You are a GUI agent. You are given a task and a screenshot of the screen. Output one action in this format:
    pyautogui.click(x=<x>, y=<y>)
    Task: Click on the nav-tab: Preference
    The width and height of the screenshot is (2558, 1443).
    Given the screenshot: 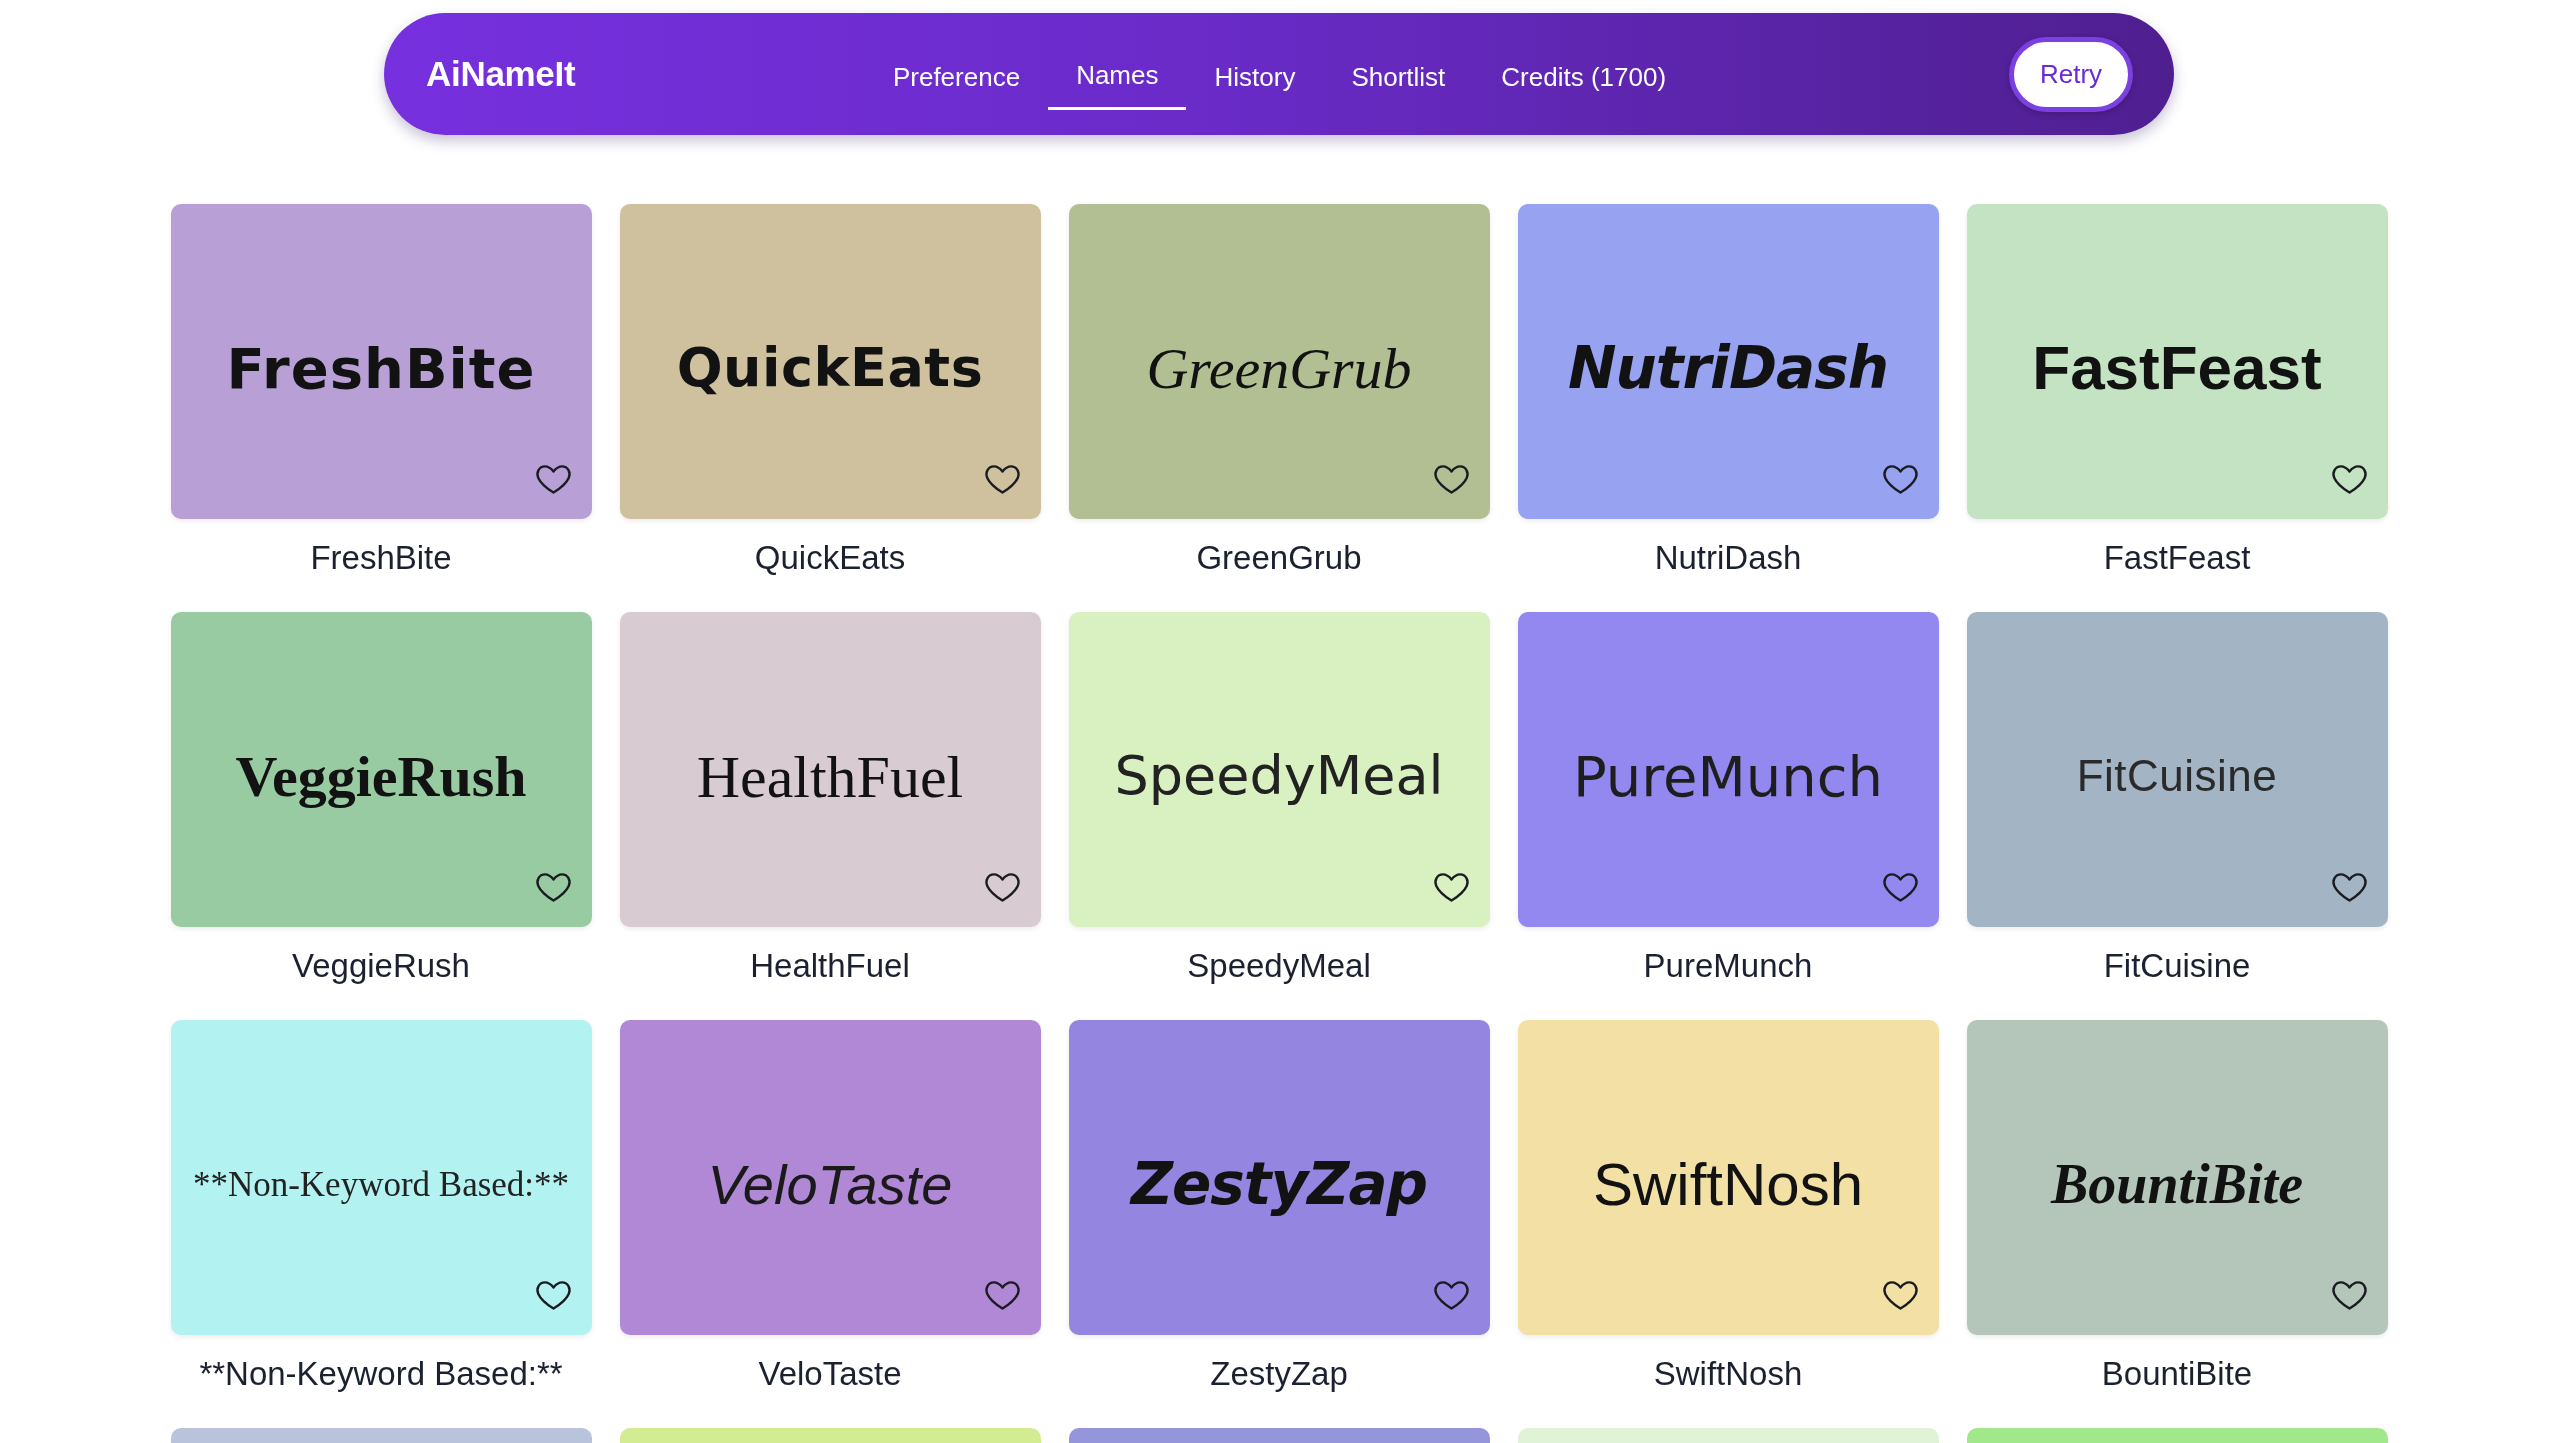 What is the action you would take?
    pyautogui.click(x=956, y=80)
    